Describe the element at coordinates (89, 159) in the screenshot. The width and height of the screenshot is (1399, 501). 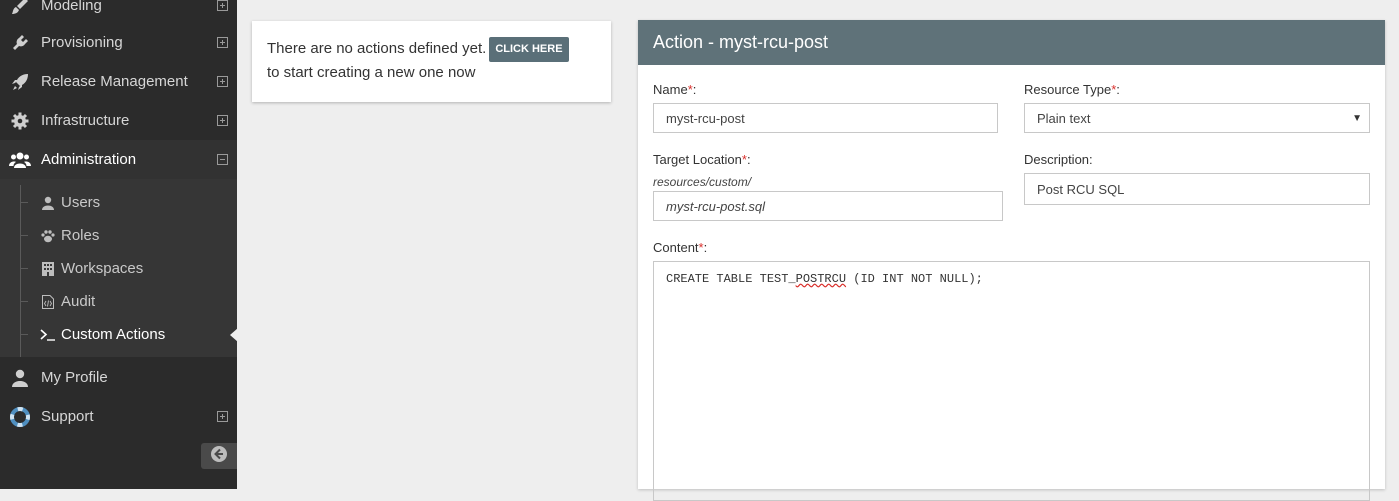
I see `nav-item-label: Administration` at that location.